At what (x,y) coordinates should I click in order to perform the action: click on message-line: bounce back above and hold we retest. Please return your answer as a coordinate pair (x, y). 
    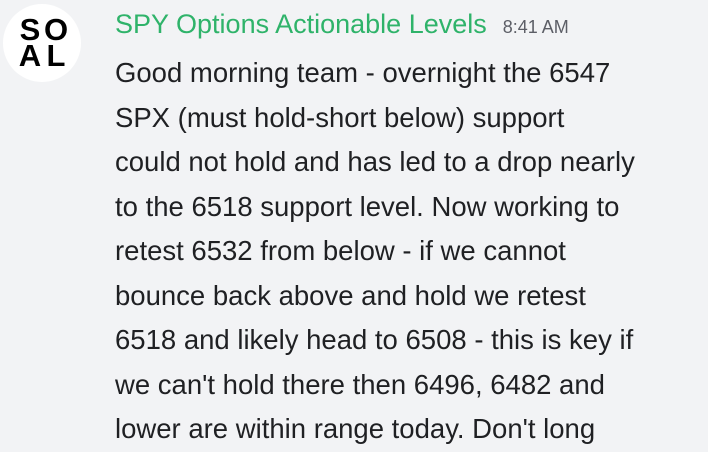
    Looking at the image, I should click on (350, 295).